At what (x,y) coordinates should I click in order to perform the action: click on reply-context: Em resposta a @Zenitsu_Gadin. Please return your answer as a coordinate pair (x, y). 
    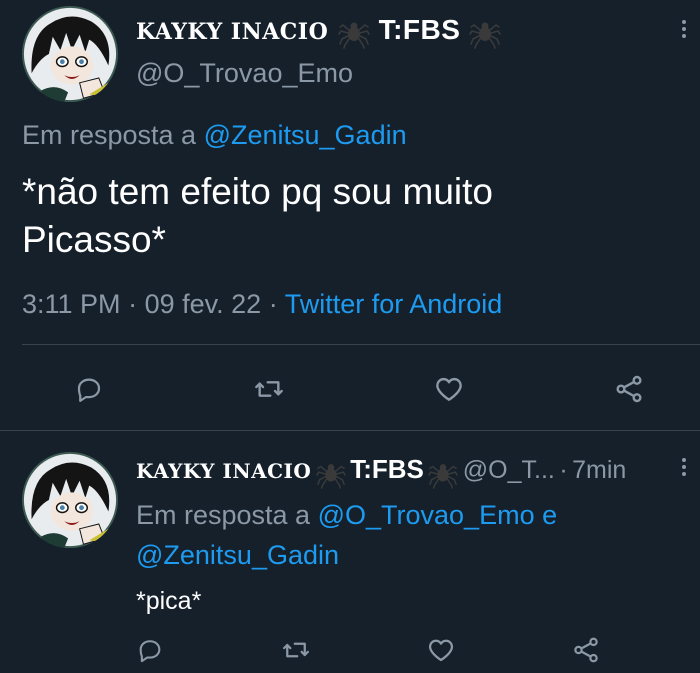
    Looking at the image, I should click on (214, 135).